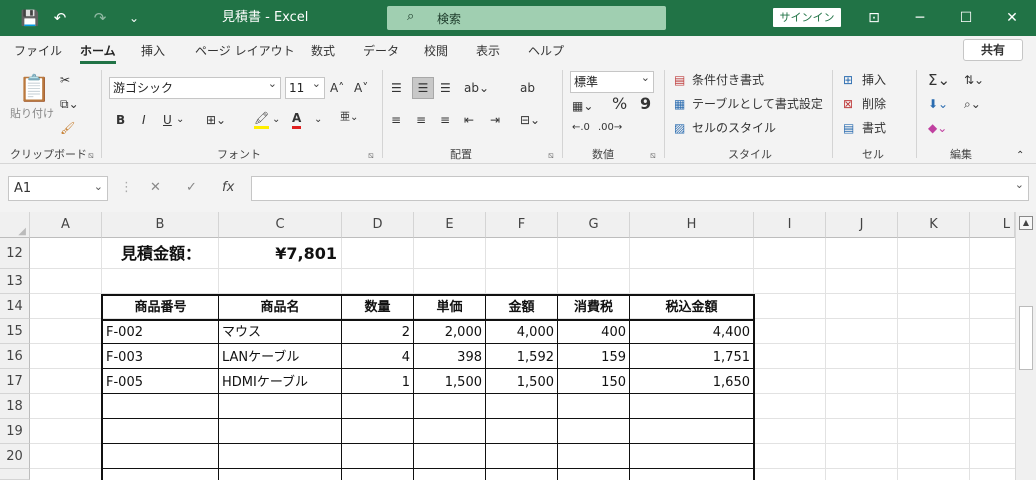 Image resolution: width=1036 pixels, height=480 pixels. I want to click on formula-input: ⌄, so click(640, 188).